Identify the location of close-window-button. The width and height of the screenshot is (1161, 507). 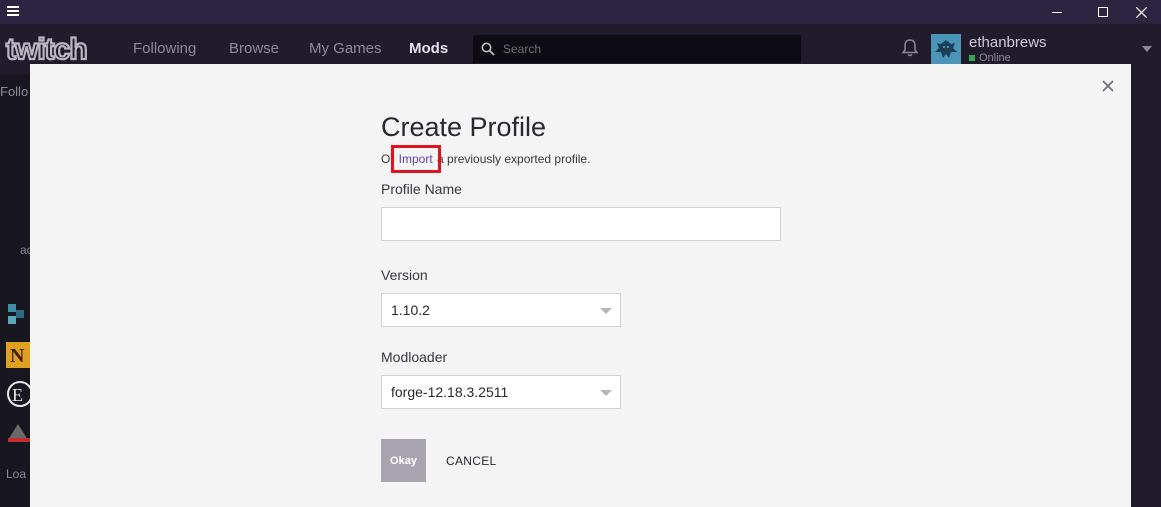
(1139, 12).